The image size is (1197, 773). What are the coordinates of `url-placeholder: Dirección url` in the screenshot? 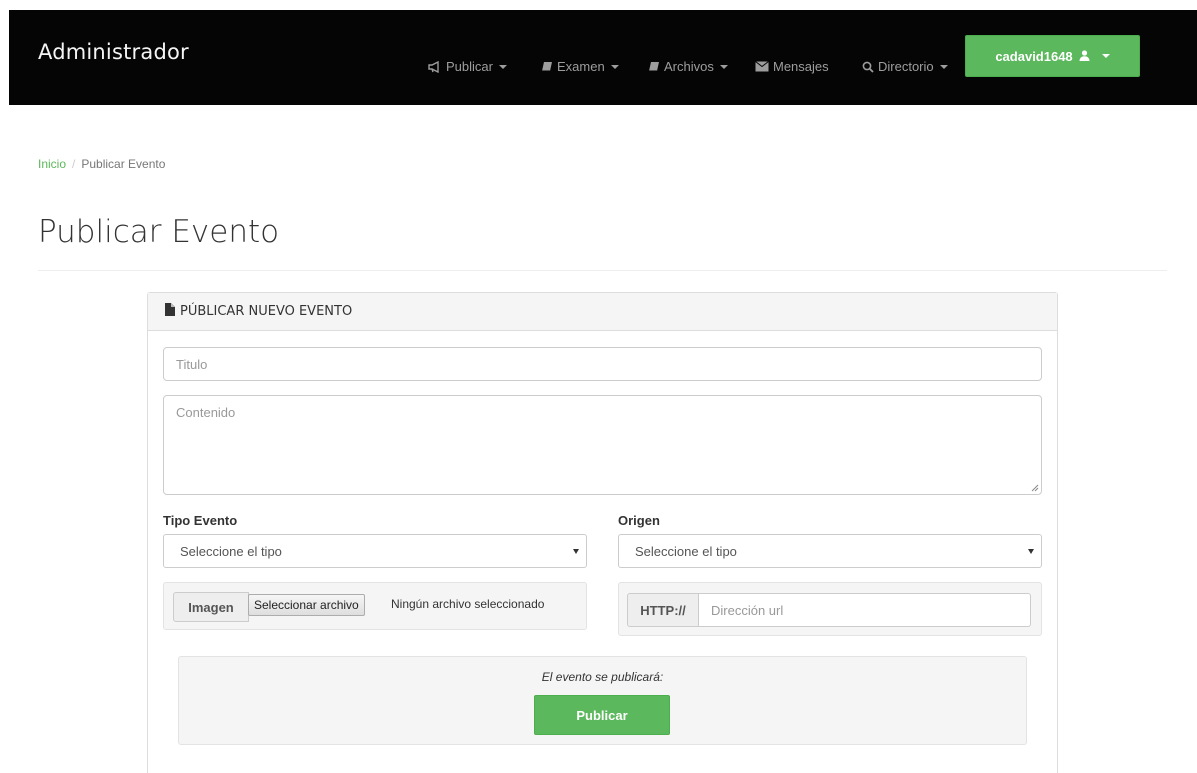 It's located at (747, 610).